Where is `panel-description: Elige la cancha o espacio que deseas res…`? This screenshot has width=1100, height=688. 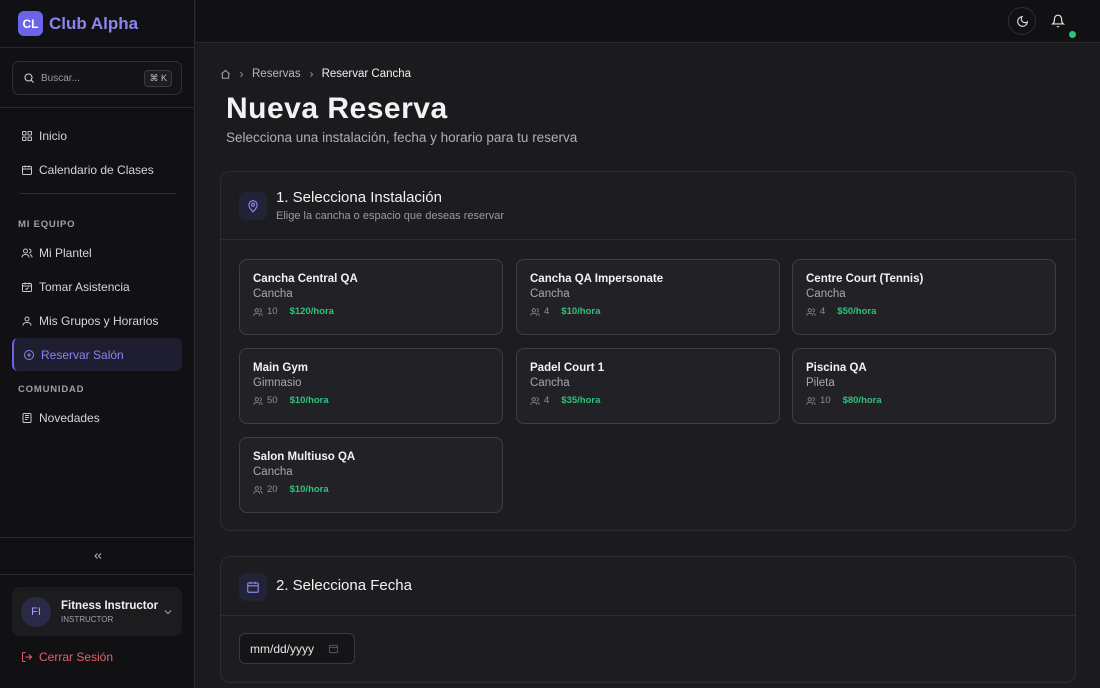
panel-description: Elige la cancha o espacio que deseas res… is located at coordinates (390, 216).